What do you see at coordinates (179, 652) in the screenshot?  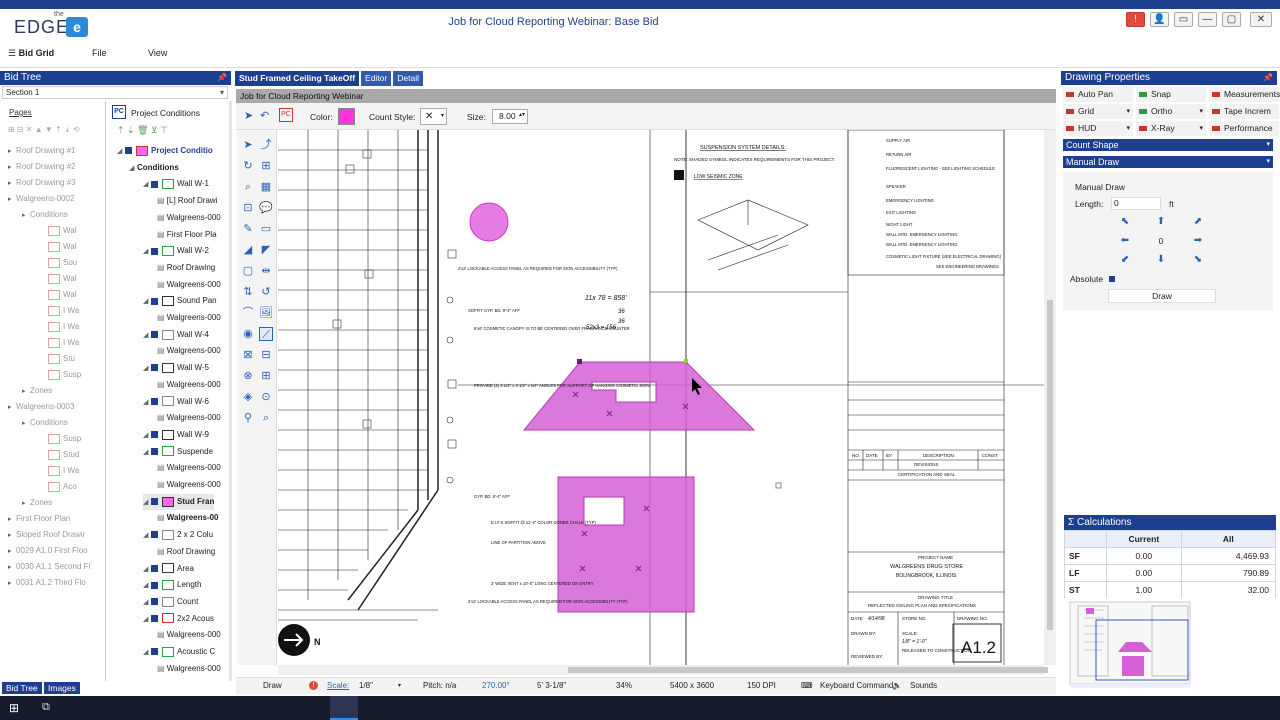 I see `list-item: ◢ Acoustic C` at bounding box center [179, 652].